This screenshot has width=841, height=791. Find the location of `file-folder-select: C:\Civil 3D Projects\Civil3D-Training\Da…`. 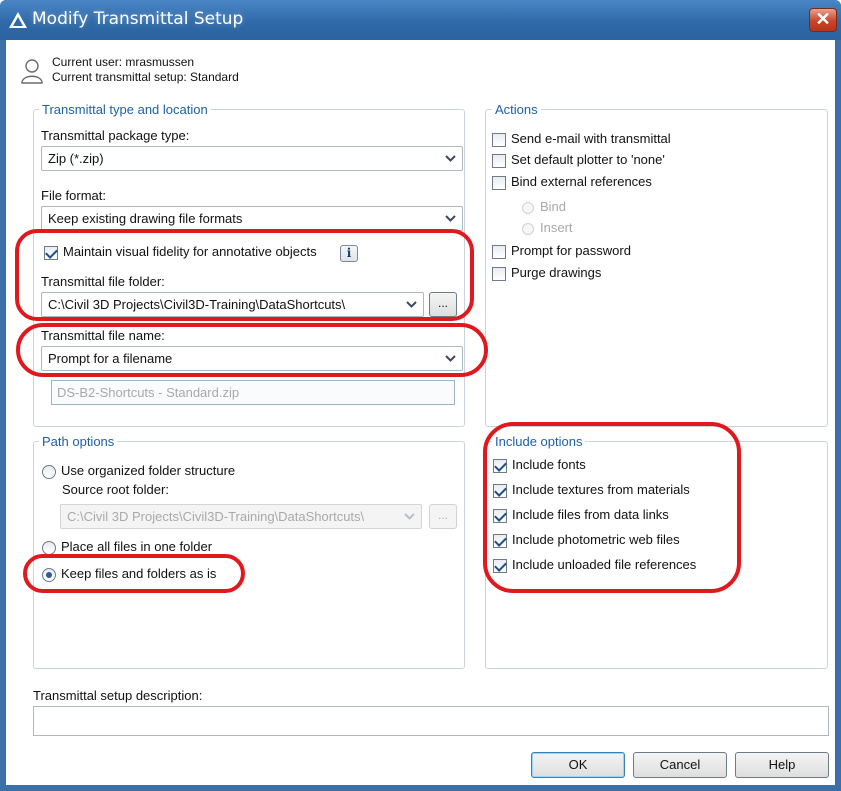

file-folder-select: C:\Civil 3D Projects\Civil3D-Training\Da… is located at coordinates (232, 304).